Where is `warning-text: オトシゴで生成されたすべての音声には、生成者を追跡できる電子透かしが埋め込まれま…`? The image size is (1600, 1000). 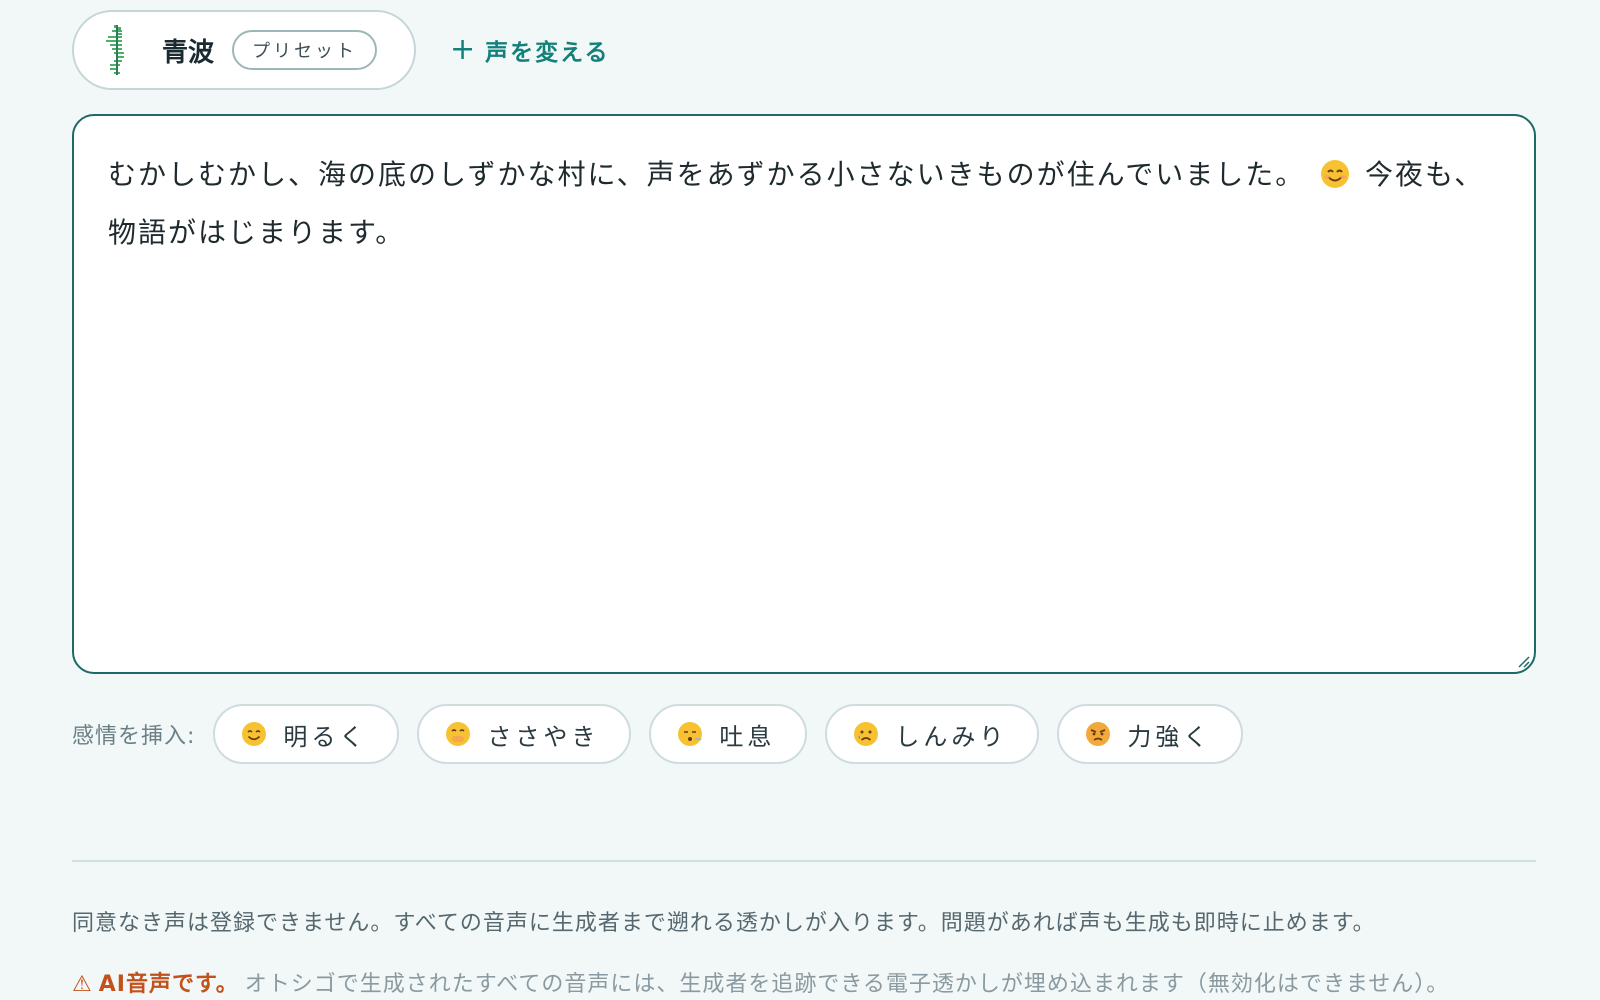
warning-text: オトシゴで生成されたすべての音声には、生成者を追跡できる電子透かしが埋め込まれま… is located at coordinates (847, 984).